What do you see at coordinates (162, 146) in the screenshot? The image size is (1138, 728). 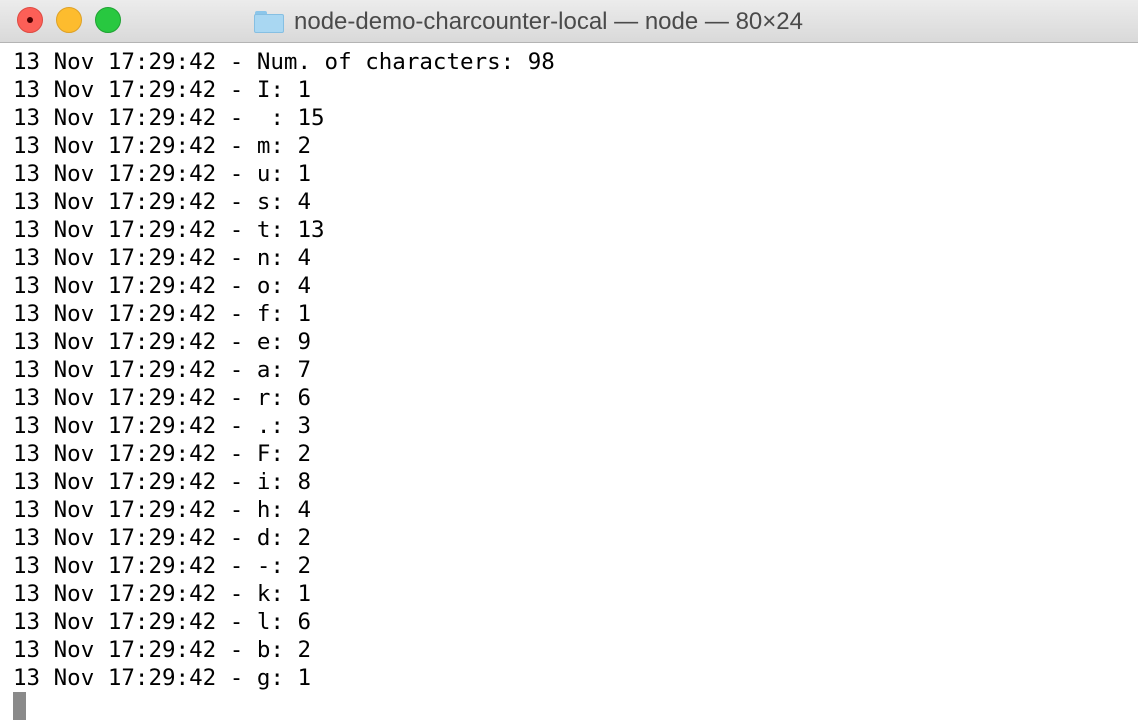 I see `terminal-line: 13 Nov 17:29:42 - m: 2` at bounding box center [162, 146].